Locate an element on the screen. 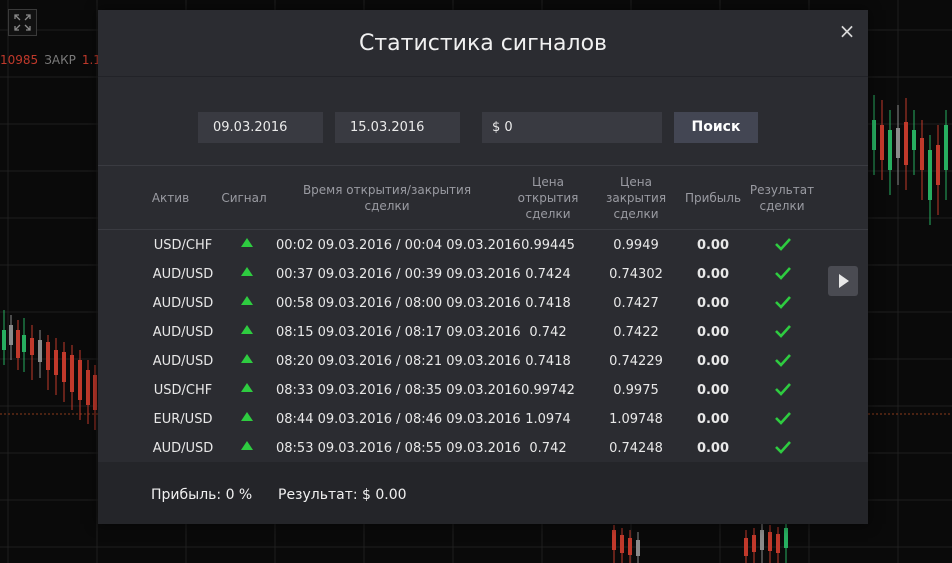 The height and width of the screenshot is (563, 952). cell-close: 0.9975 is located at coordinates (636, 390).